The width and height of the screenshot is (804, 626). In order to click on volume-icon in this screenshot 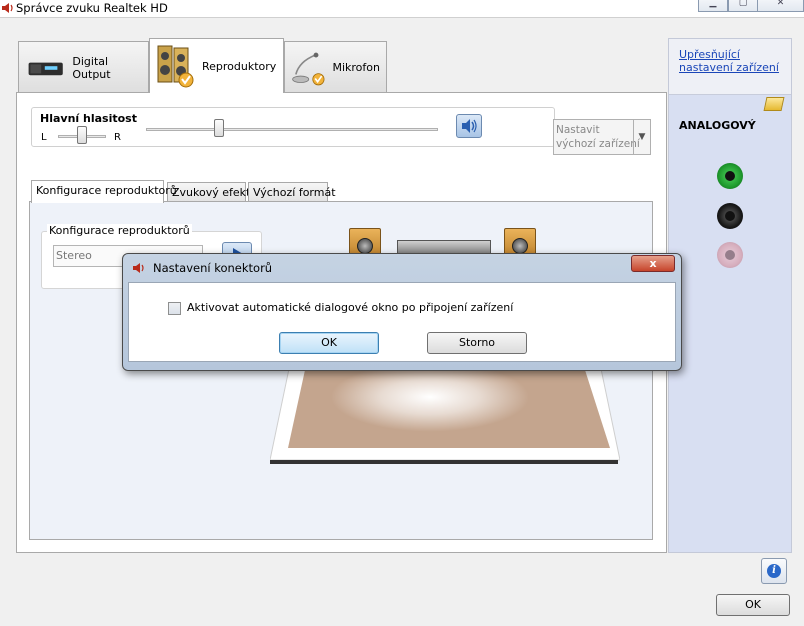, I will do `click(469, 126)`.